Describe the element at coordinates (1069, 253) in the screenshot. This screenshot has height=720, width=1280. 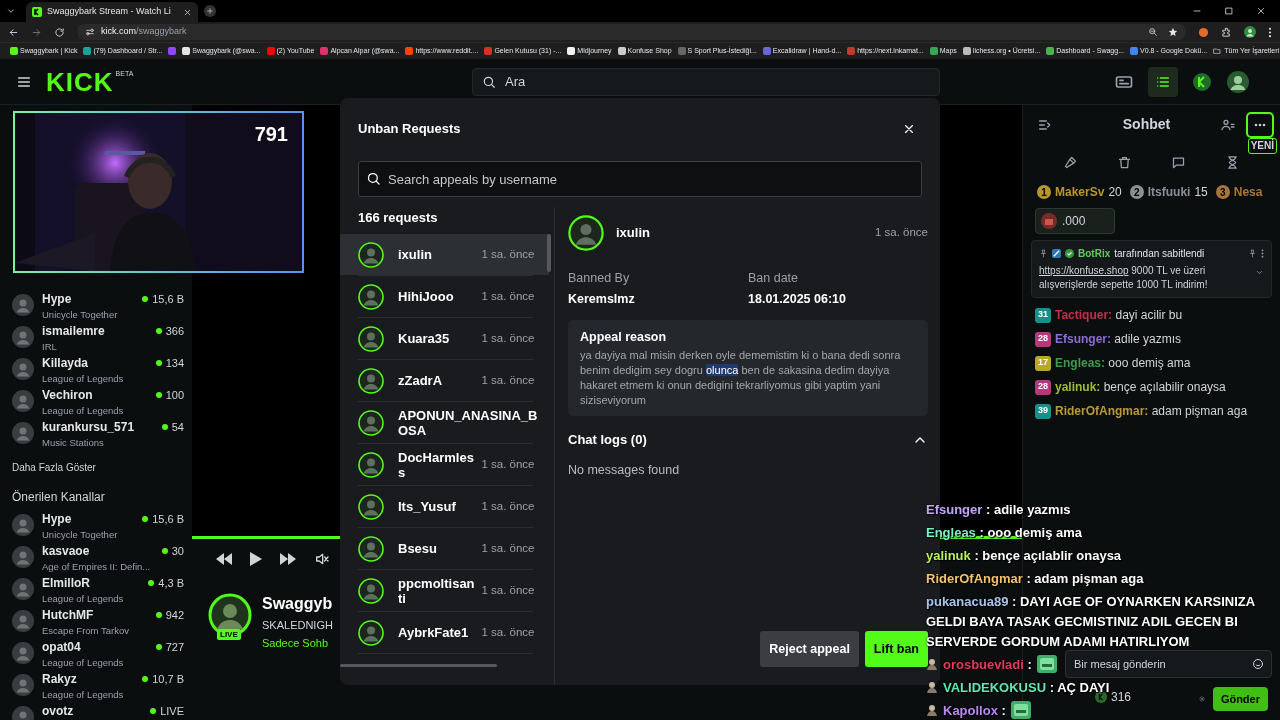
I see `verified-icon` at that location.